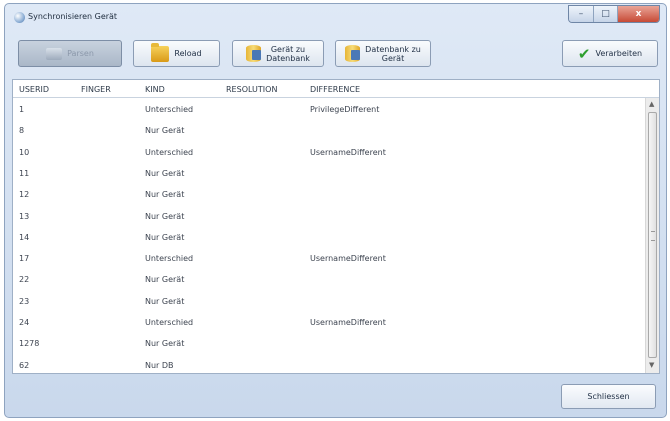  What do you see at coordinates (29, 344) in the screenshot?
I see `cell-userid: 1278` at bounding box center [29, 344].